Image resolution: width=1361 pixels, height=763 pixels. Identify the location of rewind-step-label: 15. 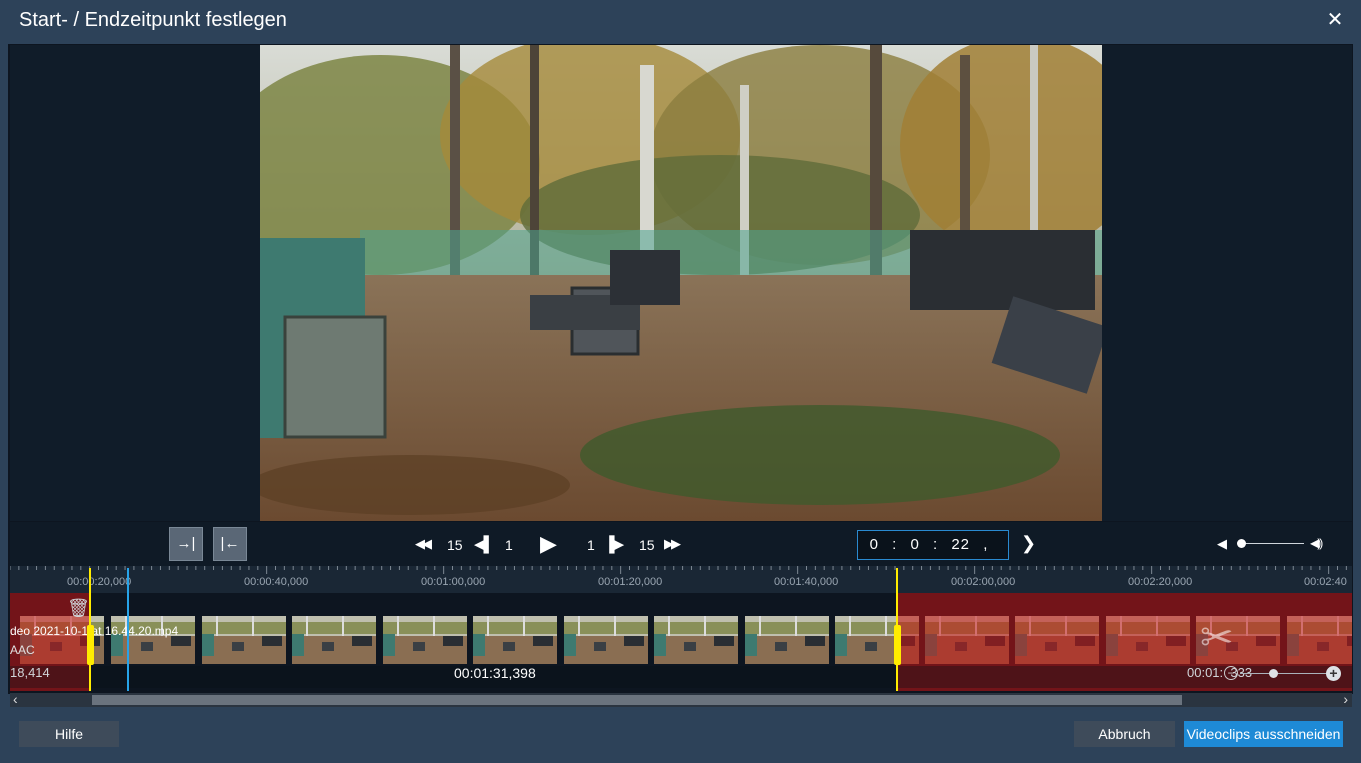
(455, 545).